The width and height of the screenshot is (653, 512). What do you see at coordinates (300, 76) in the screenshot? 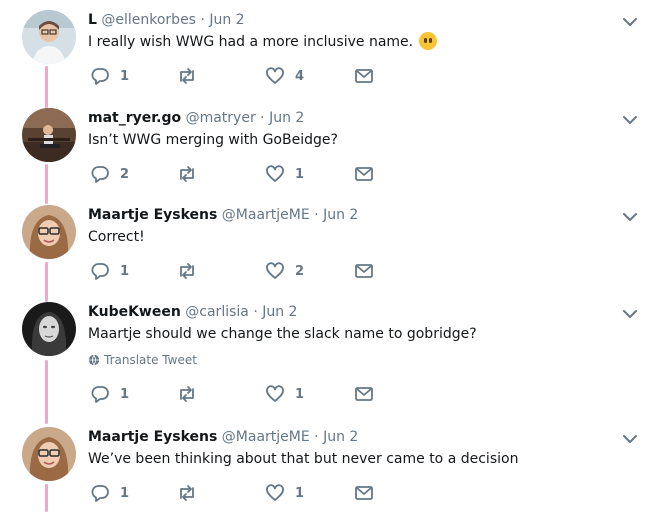
I see `like-count: 4` at bounding box center [300, 76].